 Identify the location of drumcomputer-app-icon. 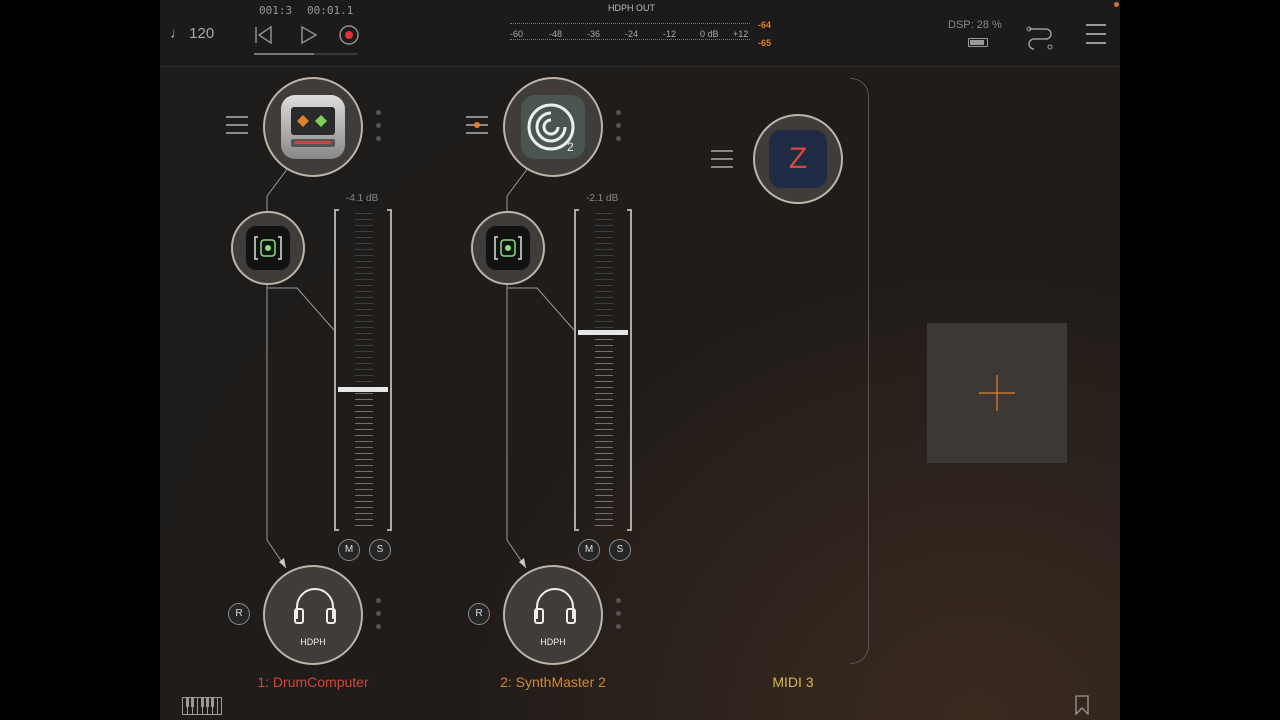
(313, 127).